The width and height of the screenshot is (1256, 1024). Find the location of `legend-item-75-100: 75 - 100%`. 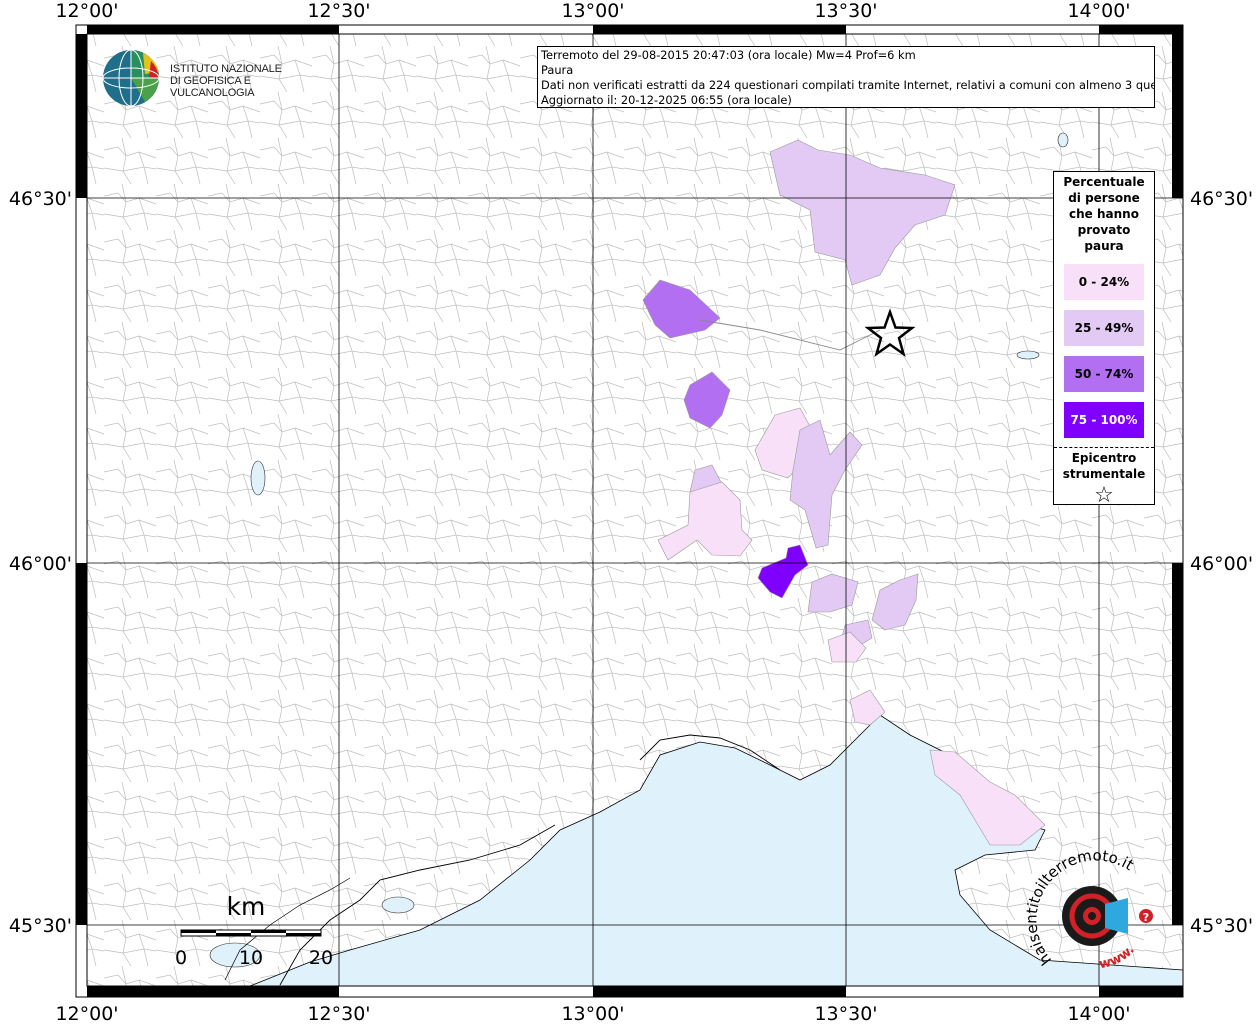

legend-item-75-100: 75 - 100% is located at coordinates (1104, 420).